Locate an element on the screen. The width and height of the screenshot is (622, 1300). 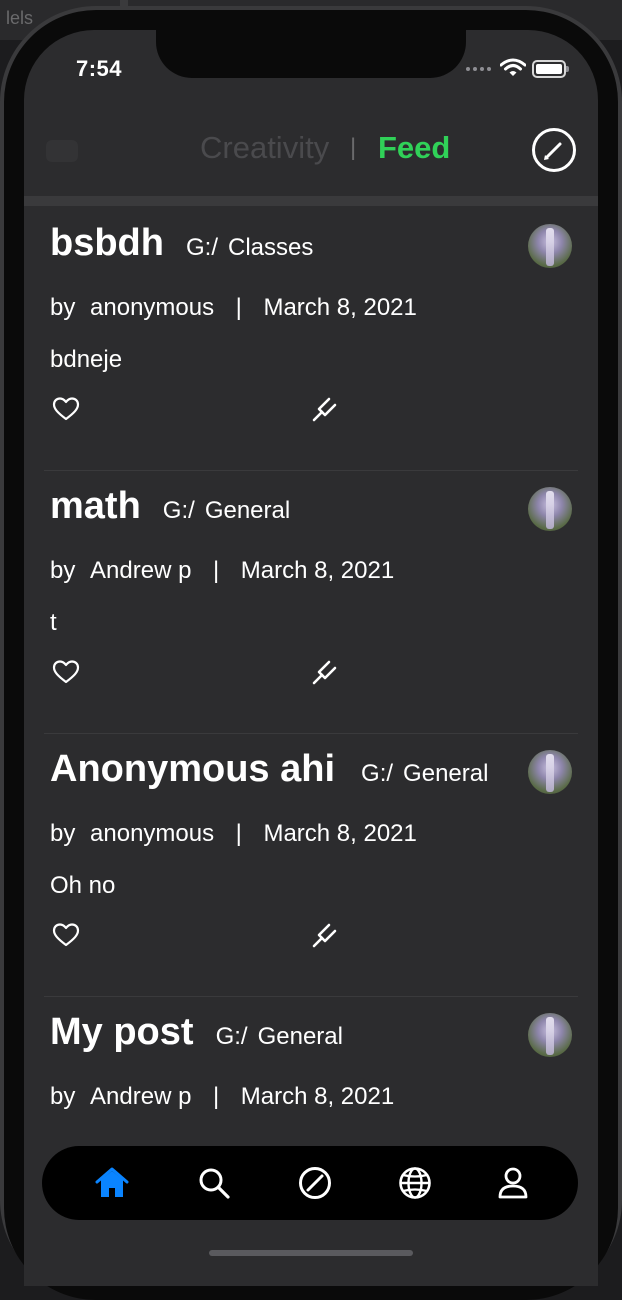
post-body: bdneje is located at coordinates (86, 359).